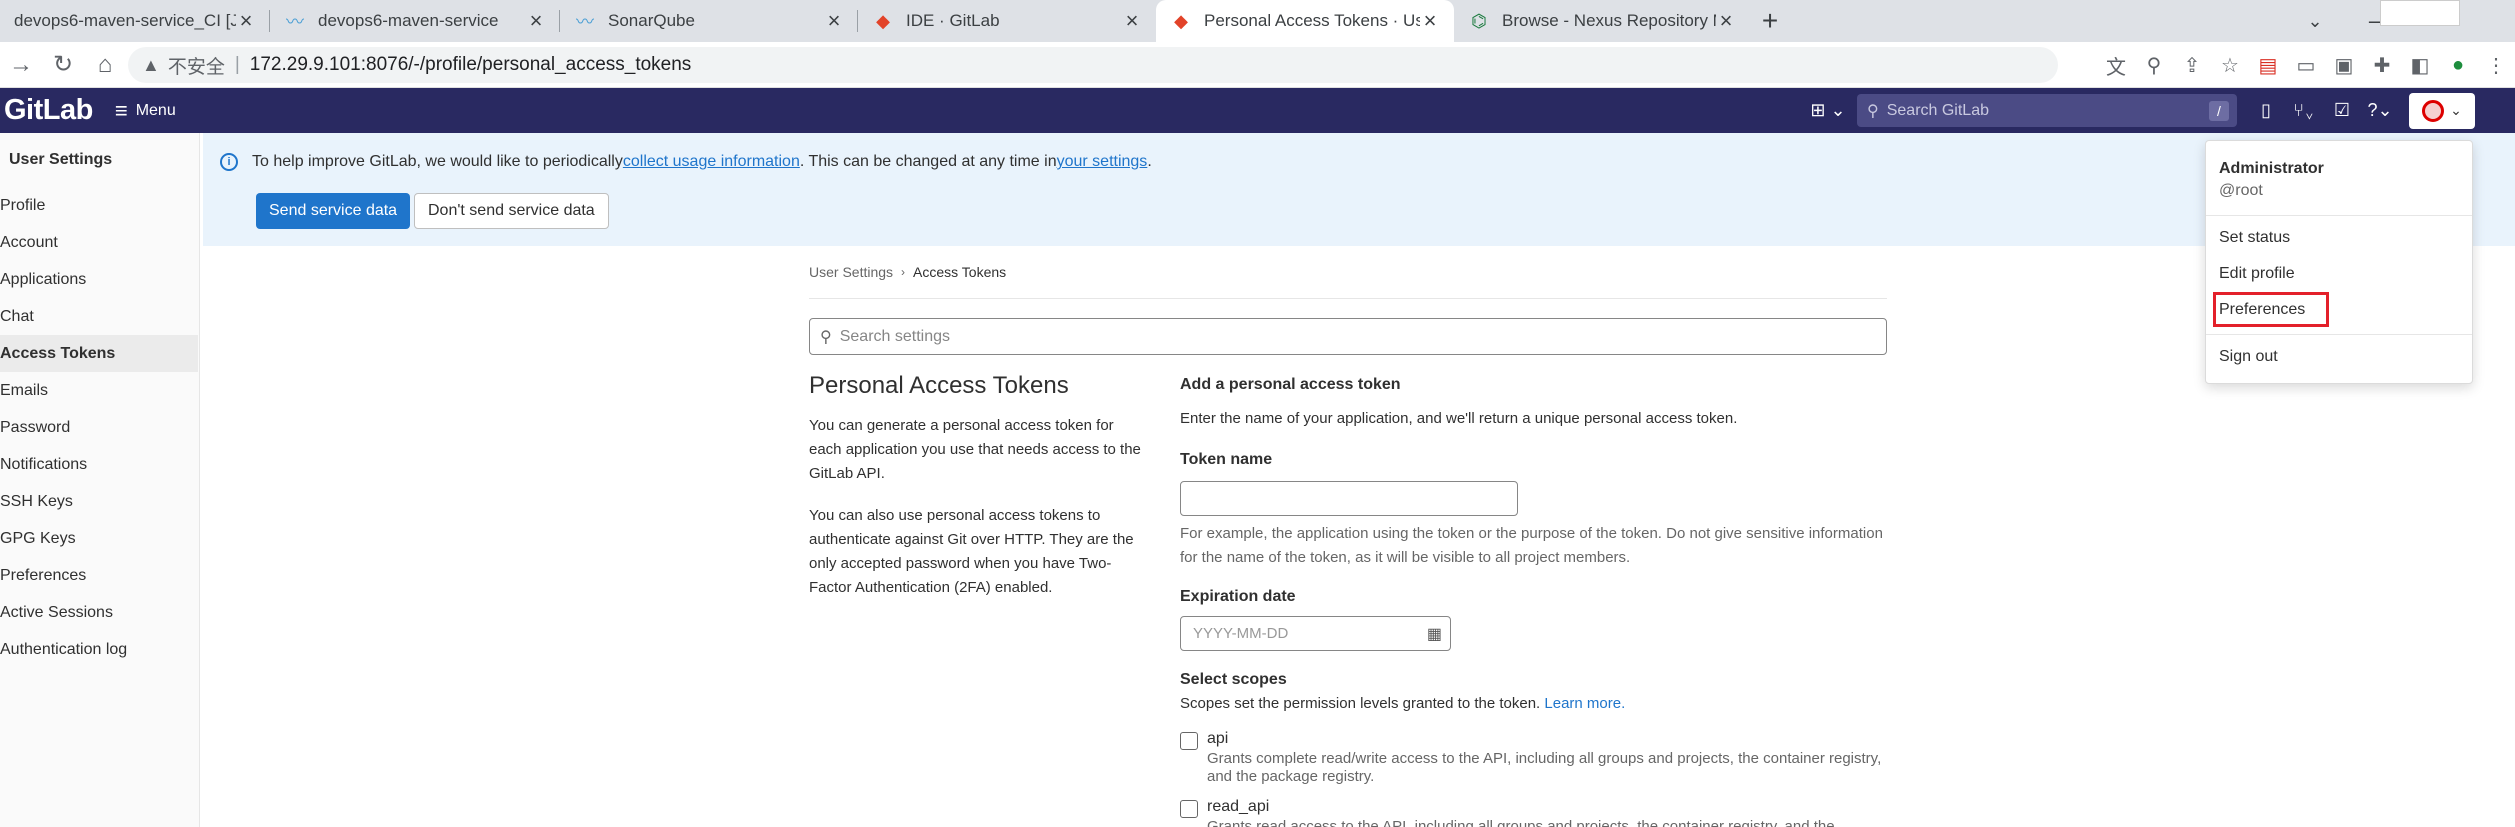 This screenshot has width=2515, height=827. I want to click on calendar-icon: ▦, so click(1434, 634).